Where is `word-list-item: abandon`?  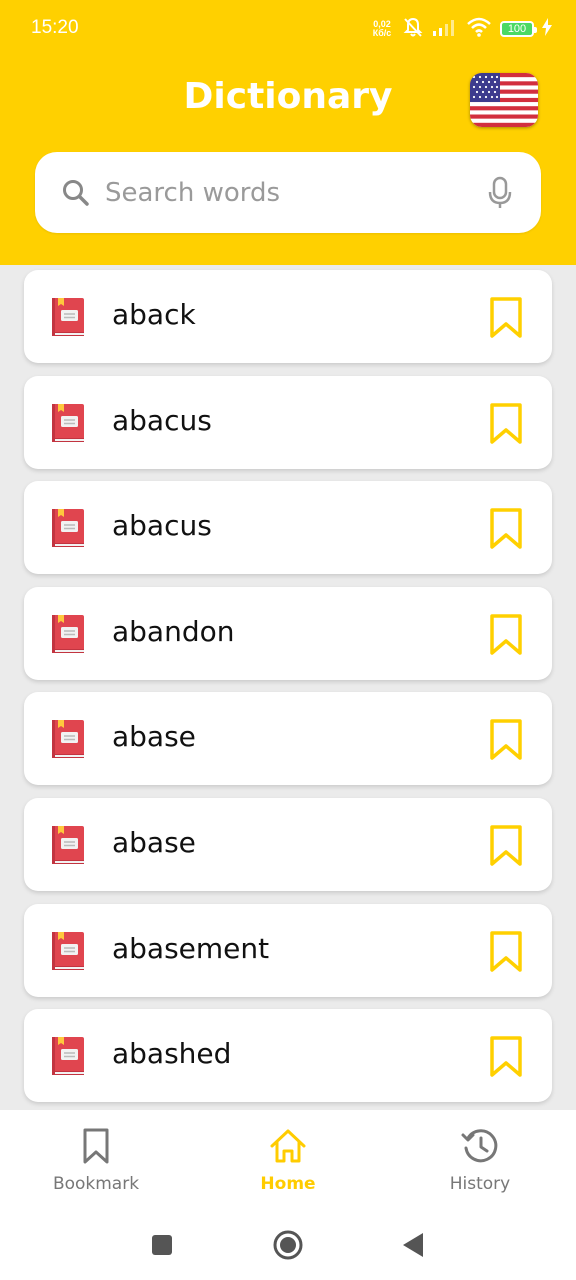
word-list-item: abandon is located at coordinates (288, 633).